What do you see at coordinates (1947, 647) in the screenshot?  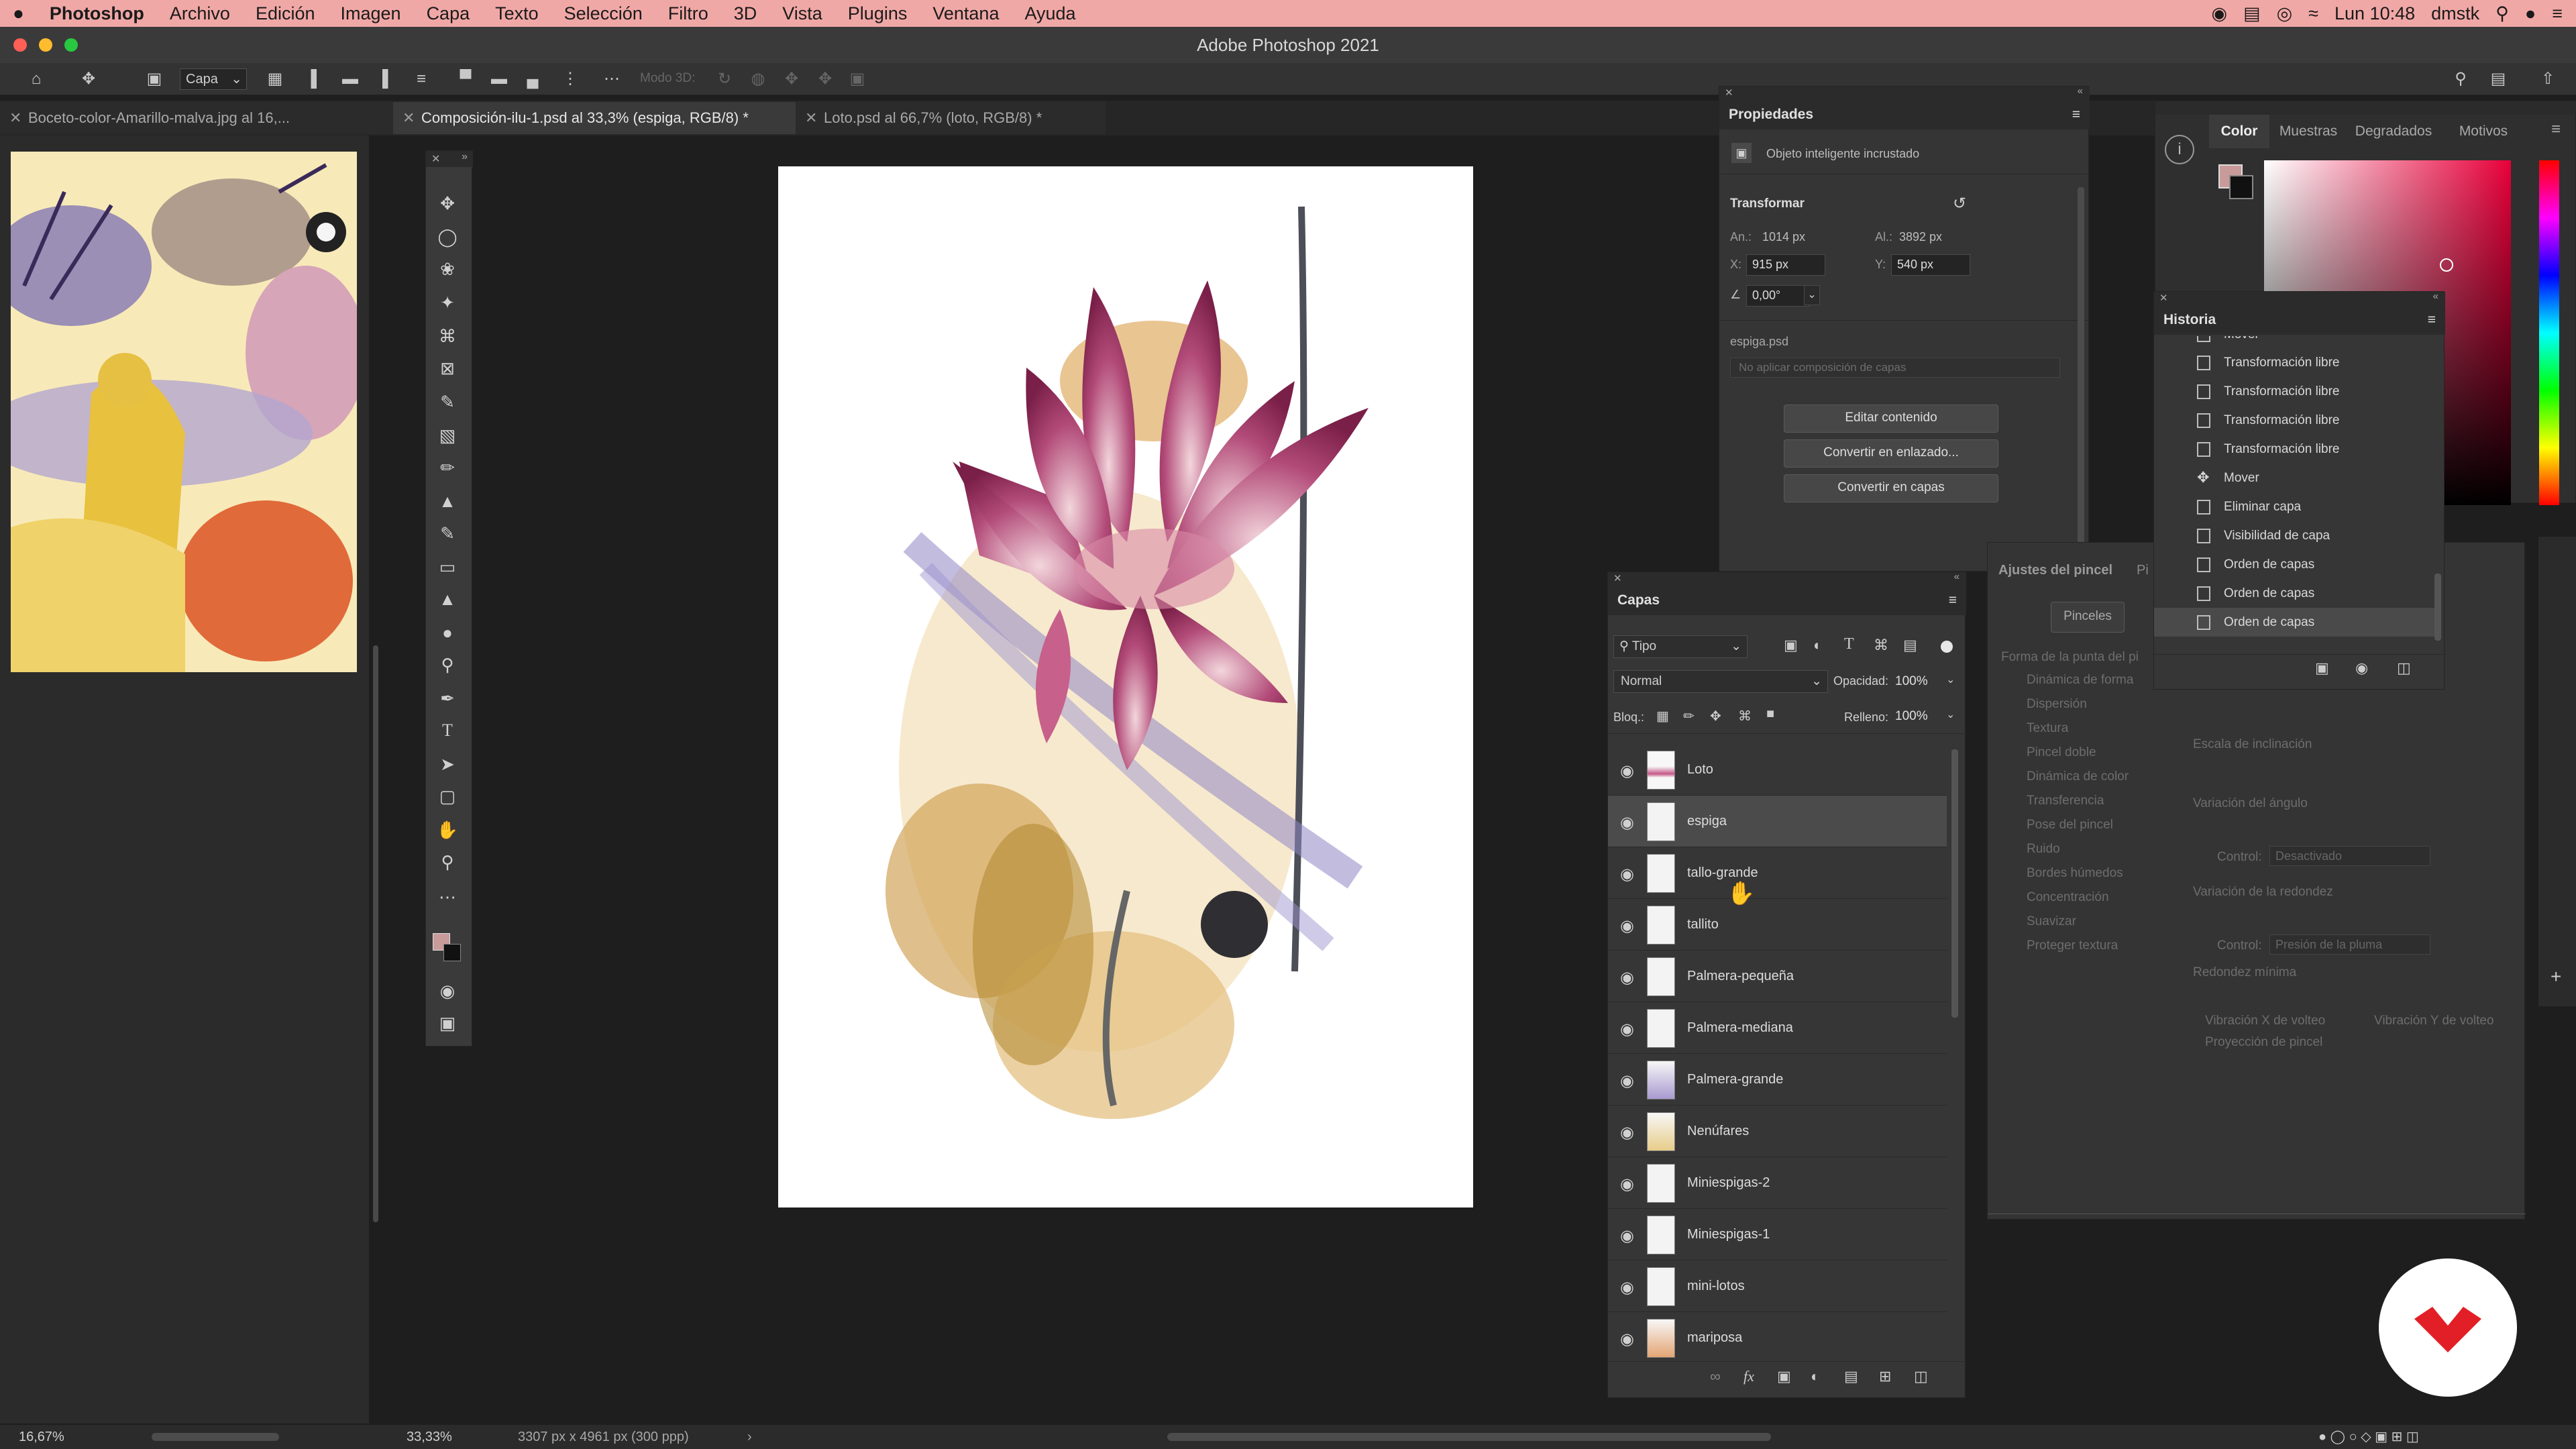 I see `filter-toggle` at bounding box center [1947, 647].